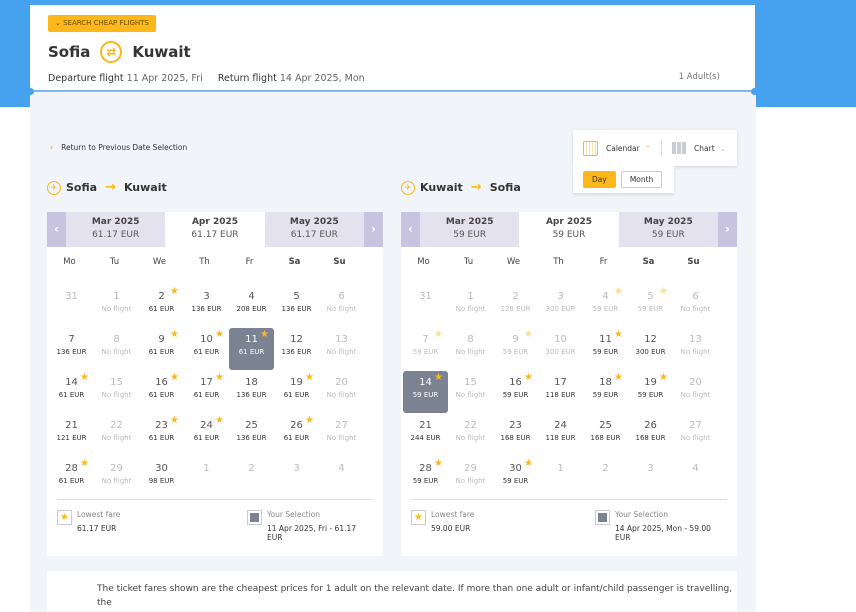 The width and height of the screenshot is (856, 612). What do you see at coordinates (71, 296) in the screenshot?
I see `day-number: 31` at bounding box center [71, 296].